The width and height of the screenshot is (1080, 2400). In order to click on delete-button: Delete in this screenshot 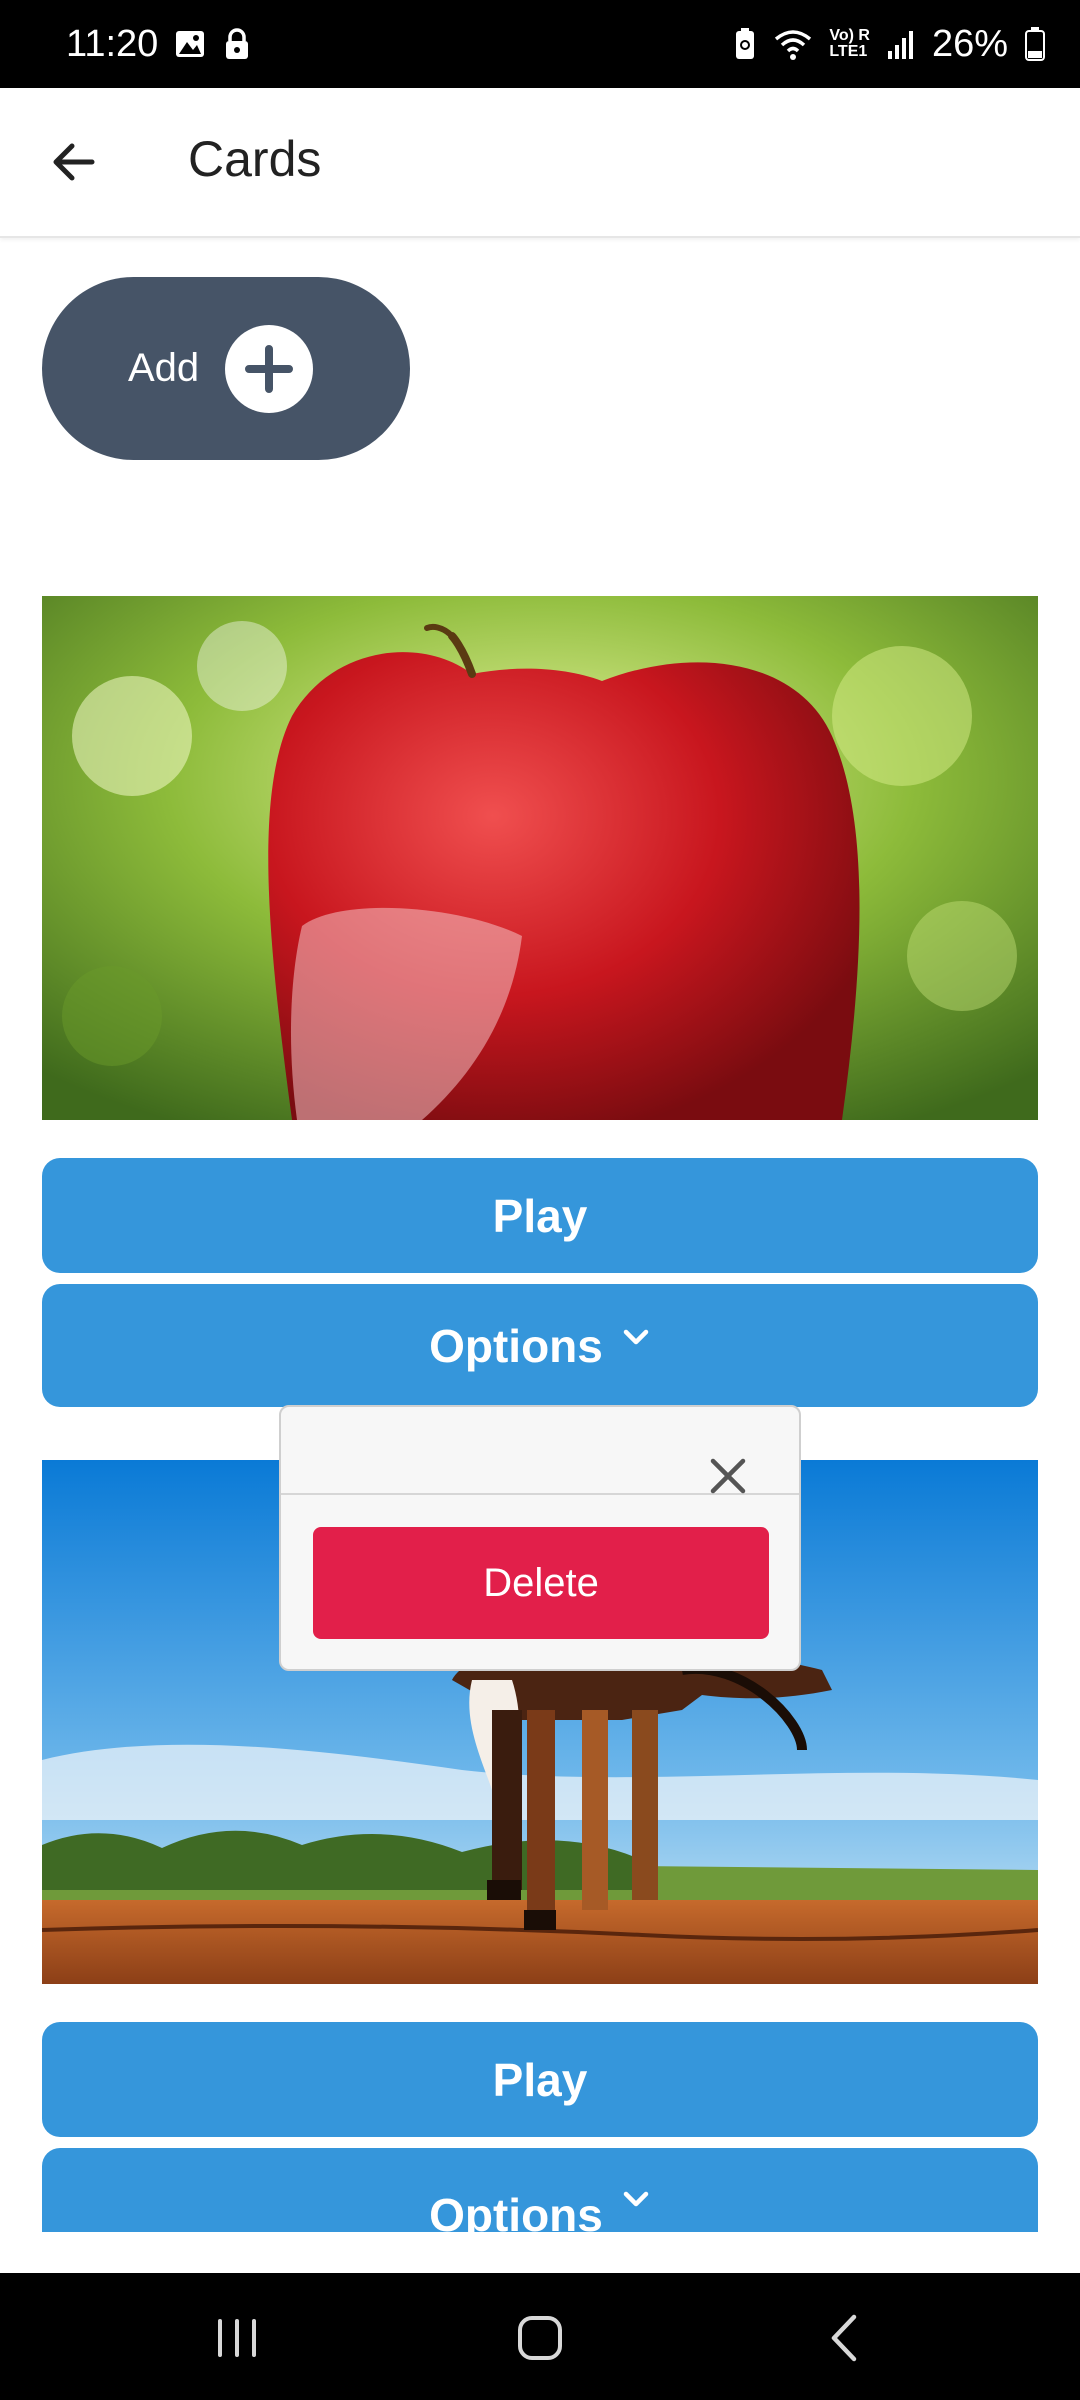, I will do `click(541, 1583)`.